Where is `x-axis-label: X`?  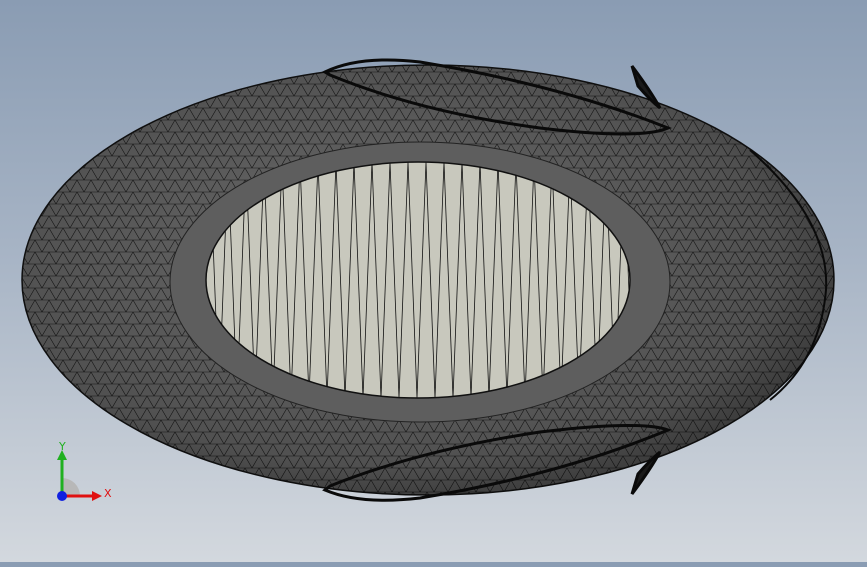 x-axis-label: X is located at coordinates (108, 493).